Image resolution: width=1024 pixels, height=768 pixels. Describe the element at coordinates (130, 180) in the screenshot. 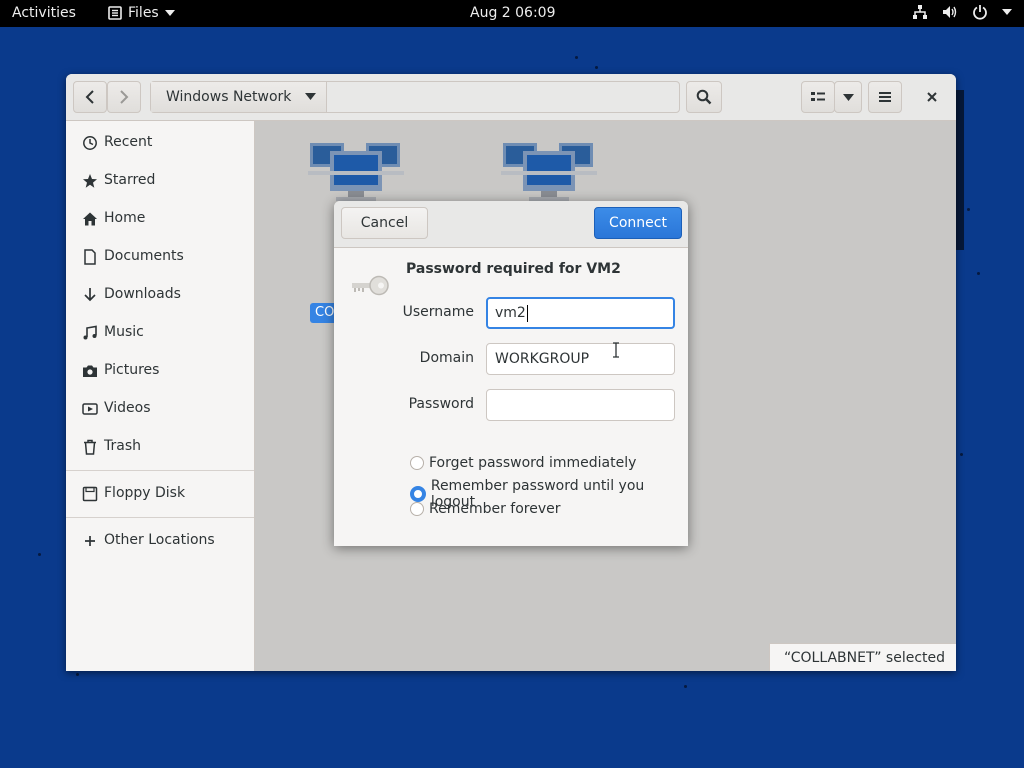

I see `sidebar-item-label: Starred` at that location.